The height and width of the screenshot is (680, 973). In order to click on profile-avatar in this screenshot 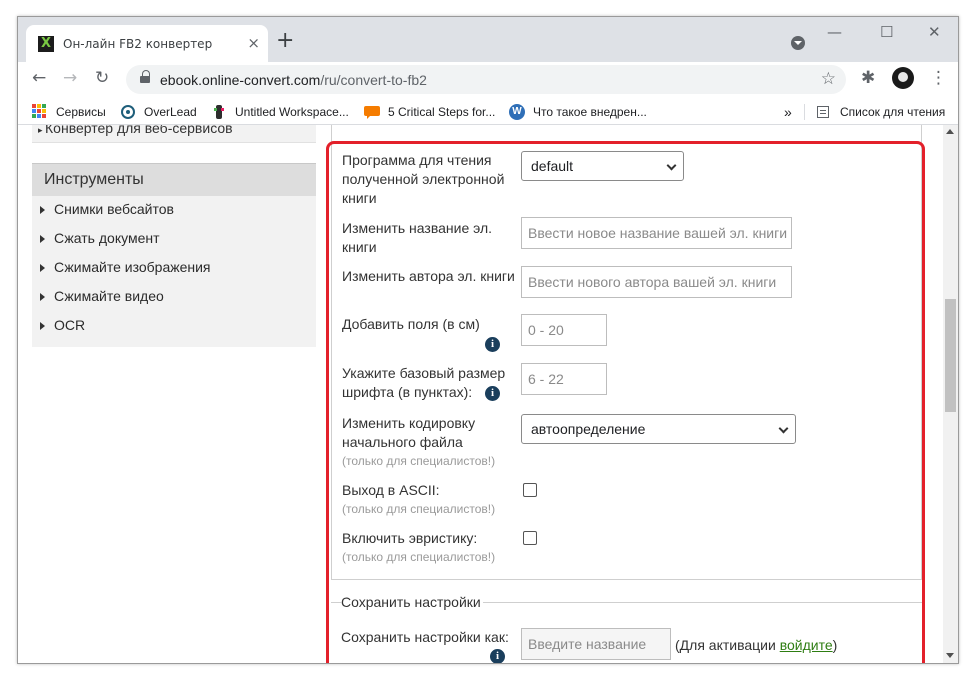, I will do `click(903, 78)`.